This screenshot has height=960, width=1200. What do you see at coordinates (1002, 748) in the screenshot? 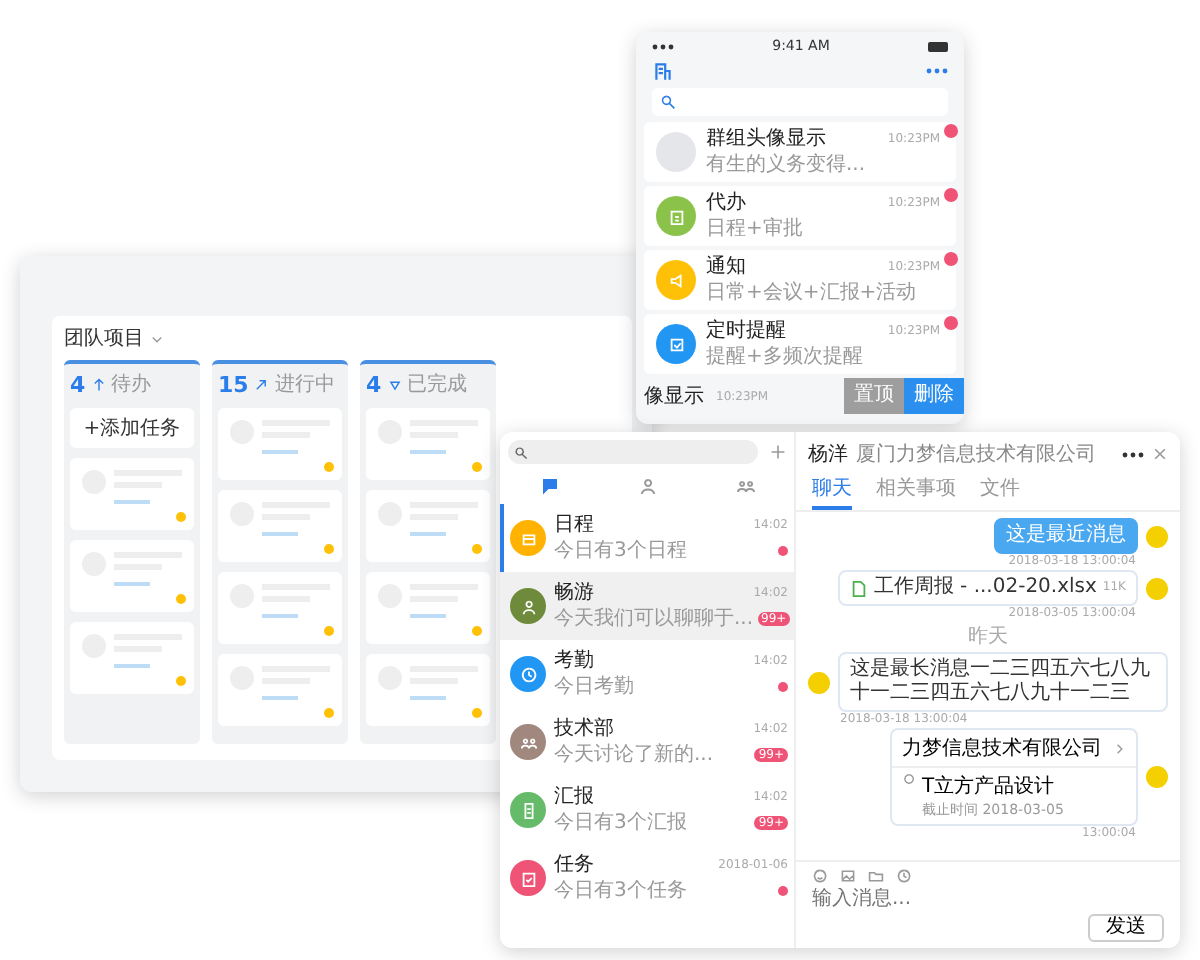
I see `card-title: 力梦信息技术有限公司` at bounding box center [1002, 748].